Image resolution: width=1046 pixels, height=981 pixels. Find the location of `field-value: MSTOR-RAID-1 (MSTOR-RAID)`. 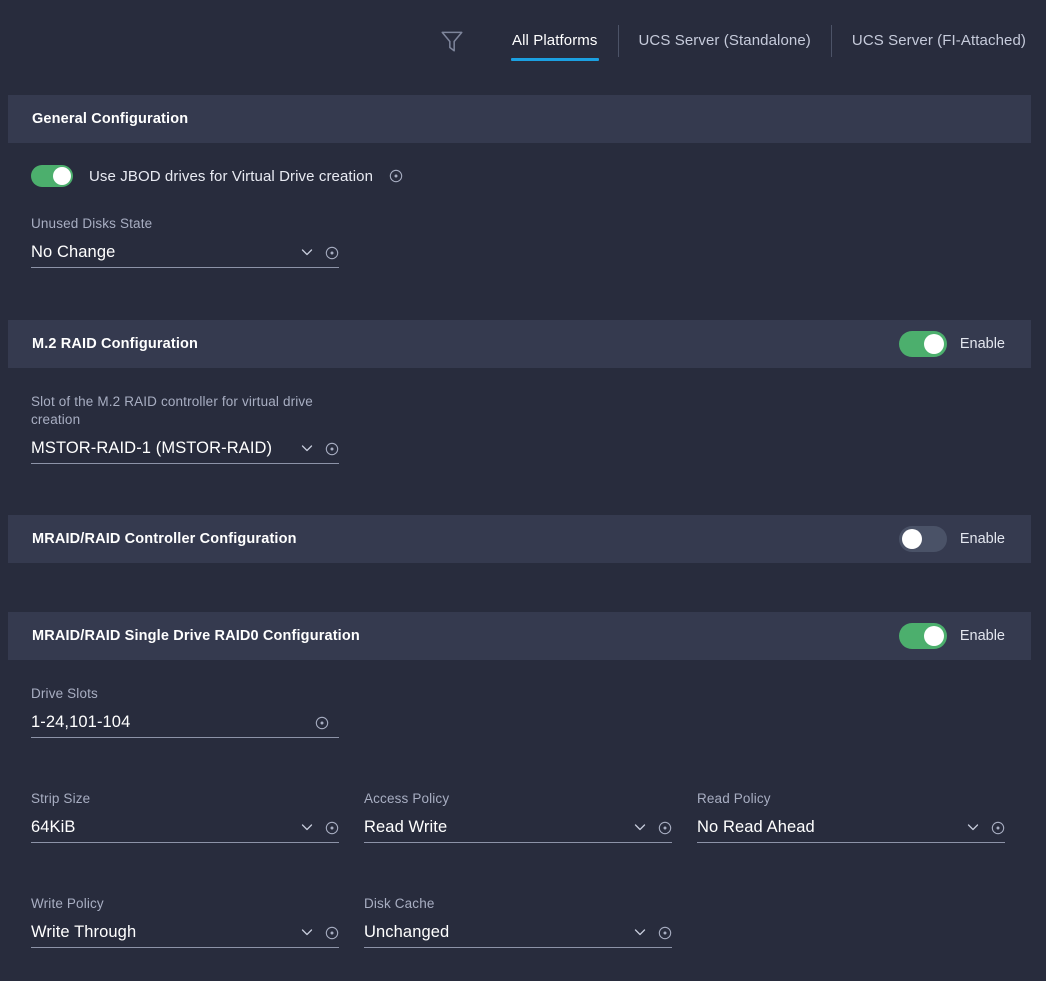

field-value: MSTOR-RAID-1 (MSTOR-RAID) is located at coordinates (152, 448).